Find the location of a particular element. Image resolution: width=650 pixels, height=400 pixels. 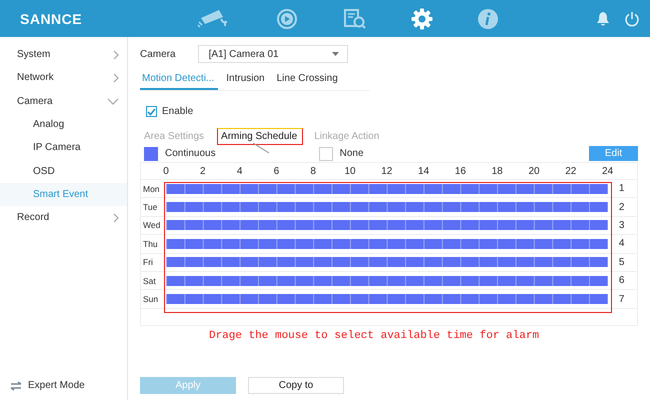

hour-label: 4 is located at coordinates (239, 171).